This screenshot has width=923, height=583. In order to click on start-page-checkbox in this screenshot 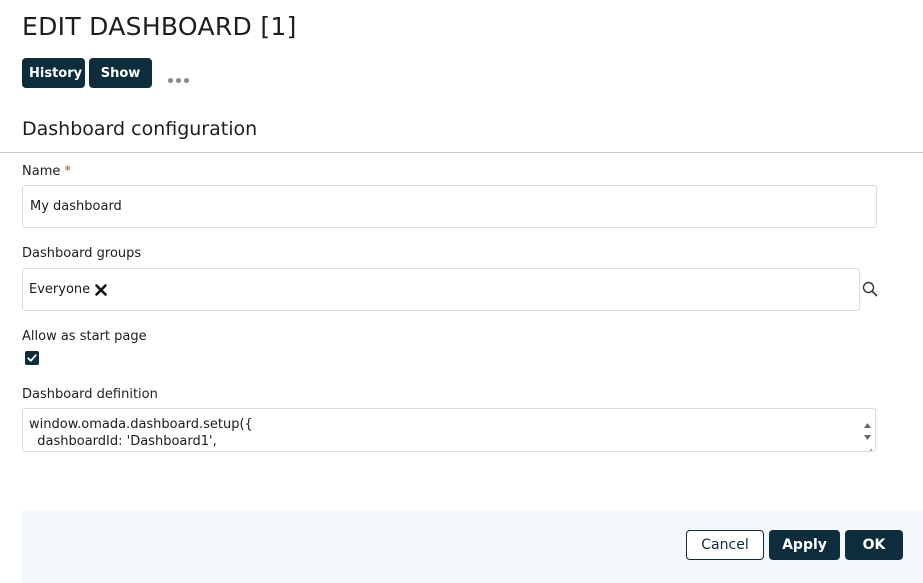, I will do `click(32, 358)`.